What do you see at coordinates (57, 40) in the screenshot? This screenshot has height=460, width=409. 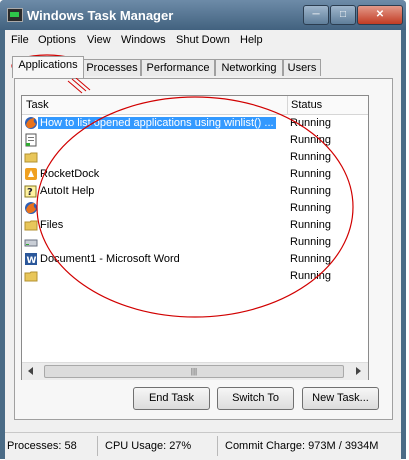 I see `menu-options: Options` at bounding box center [57, 40].